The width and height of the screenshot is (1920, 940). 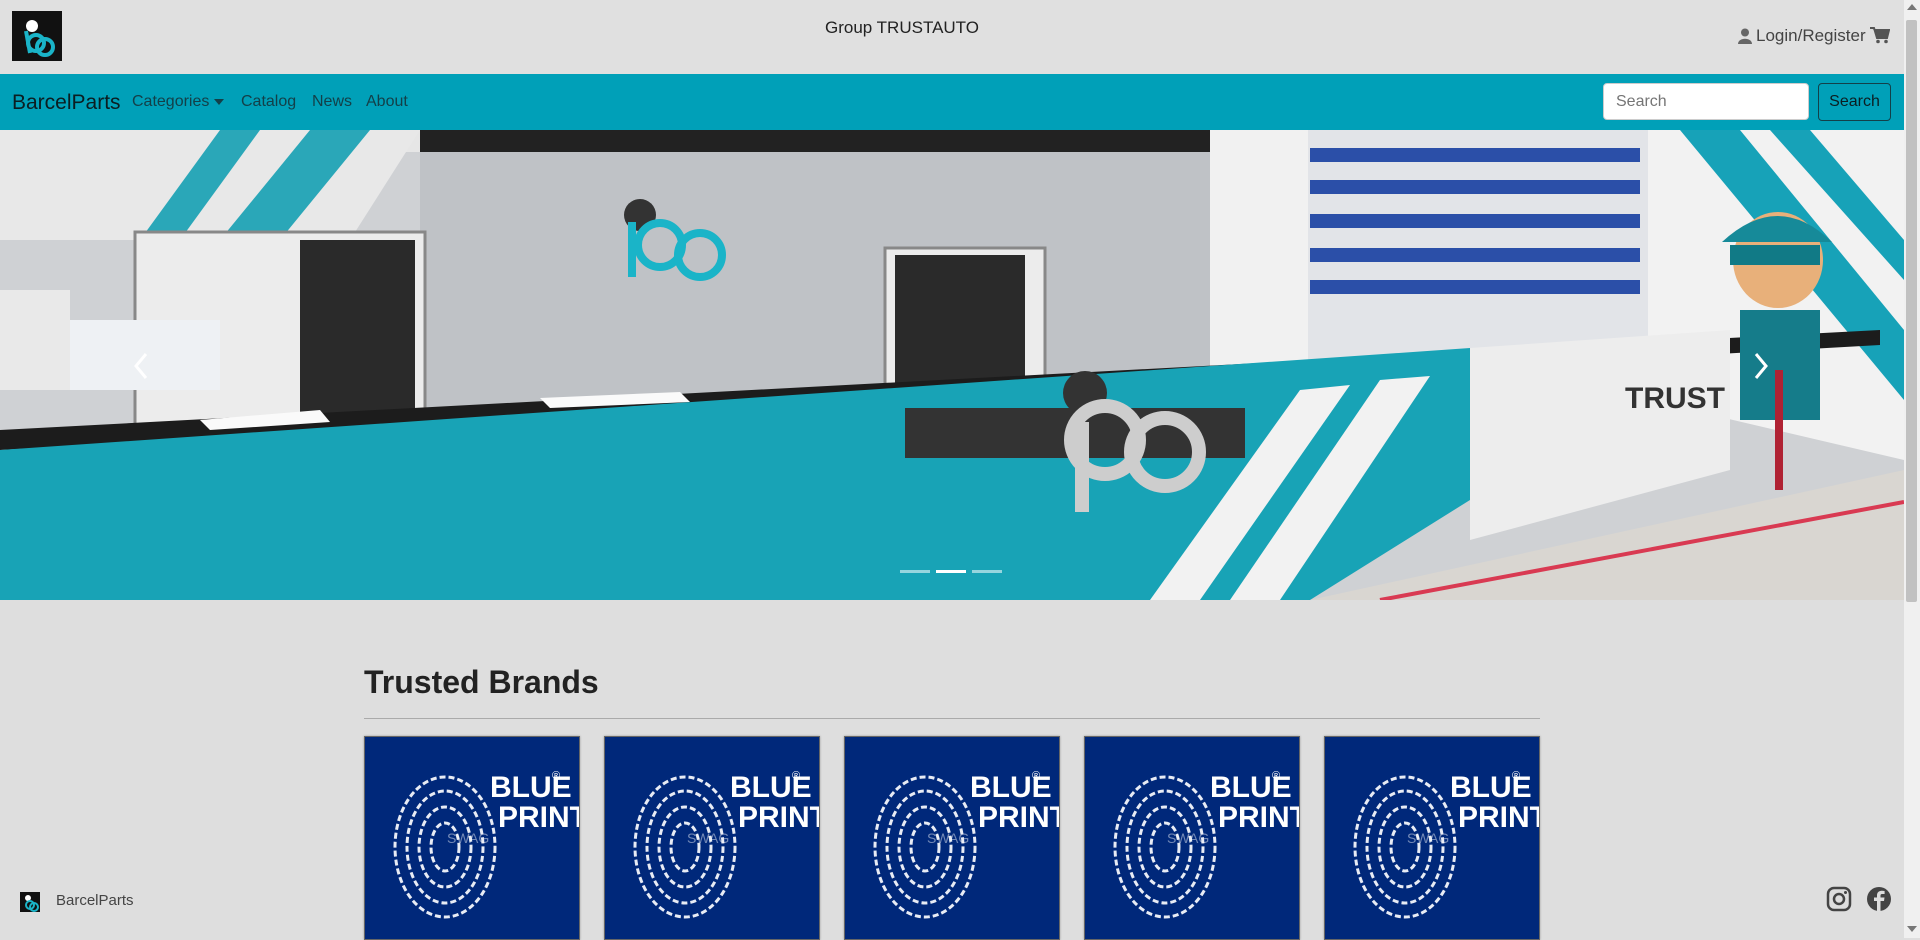 I want to click on scroll-up-icon, so click(x=1912, y=7).